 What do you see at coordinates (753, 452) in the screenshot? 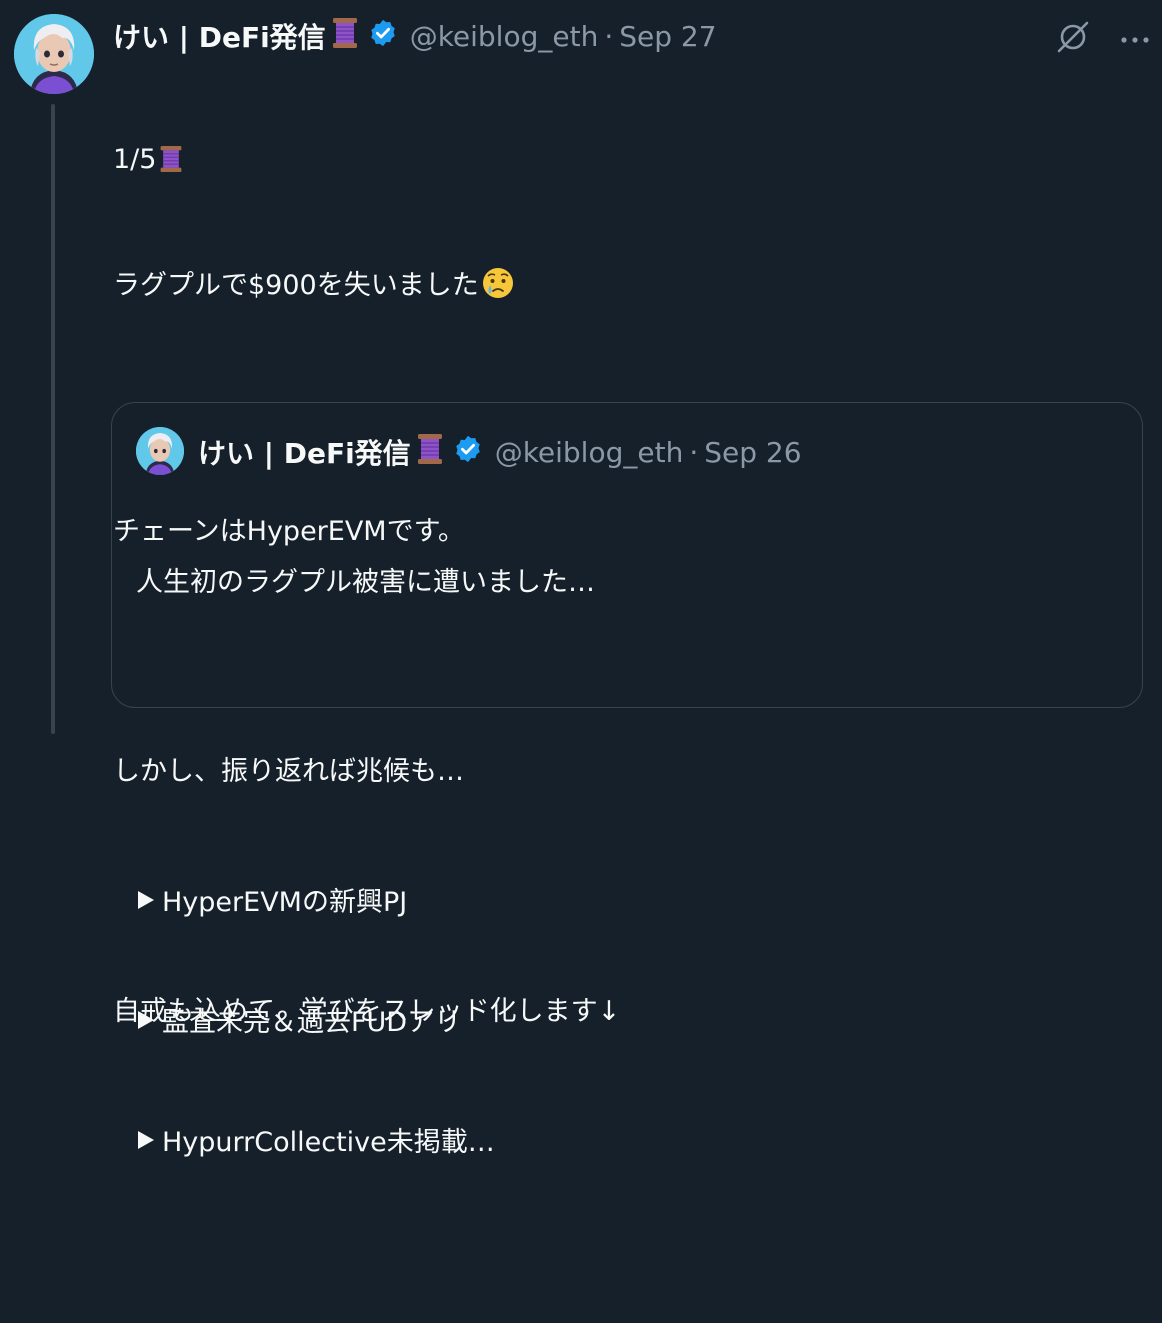
I see `quoted-tweet-date: Sep 26` at bounding box center [753, 452].